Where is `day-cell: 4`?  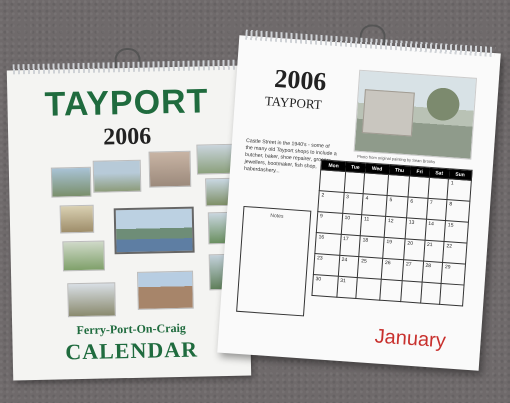
day-cell: 4 is located at coordinates (374, 205).